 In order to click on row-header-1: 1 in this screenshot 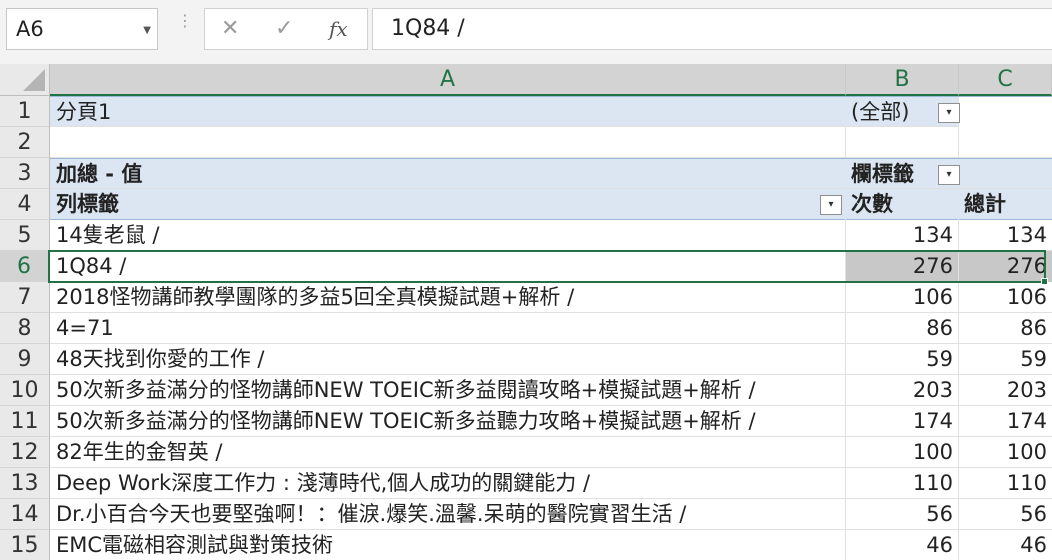, I will do `click(25, 111)`.